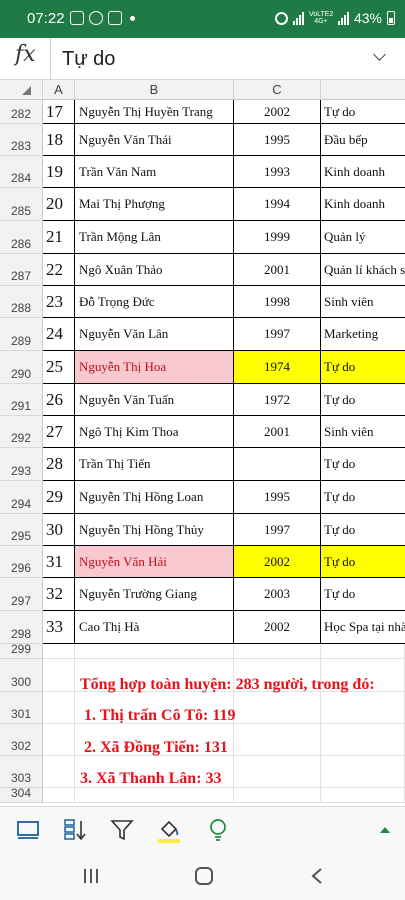  What do you see at coordinates (21, 530) in the screenshot?
I see `row-header: 295` at bounding box center [21, 530].